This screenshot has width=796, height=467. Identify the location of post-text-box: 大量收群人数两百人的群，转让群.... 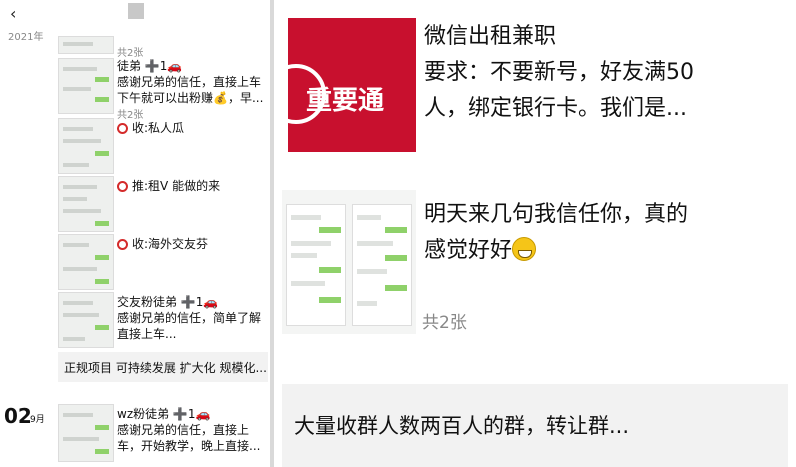
(535, 425).